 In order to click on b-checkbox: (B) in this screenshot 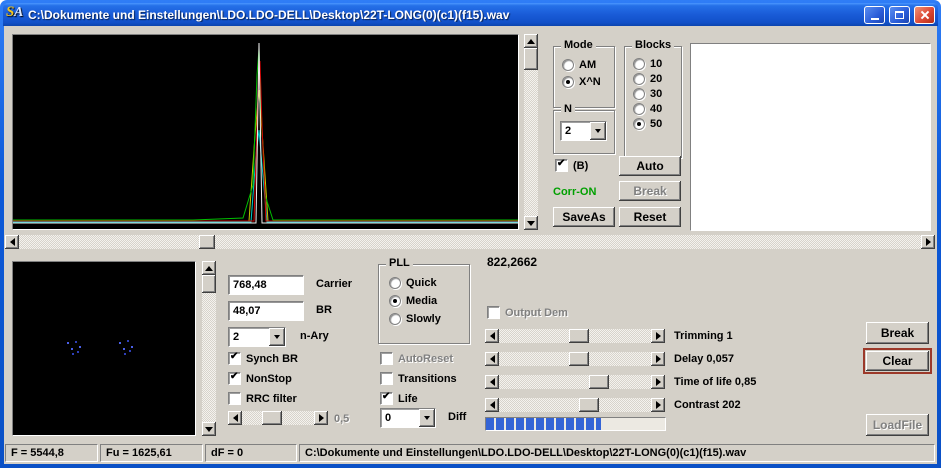, I will do `click(572, 165)`.